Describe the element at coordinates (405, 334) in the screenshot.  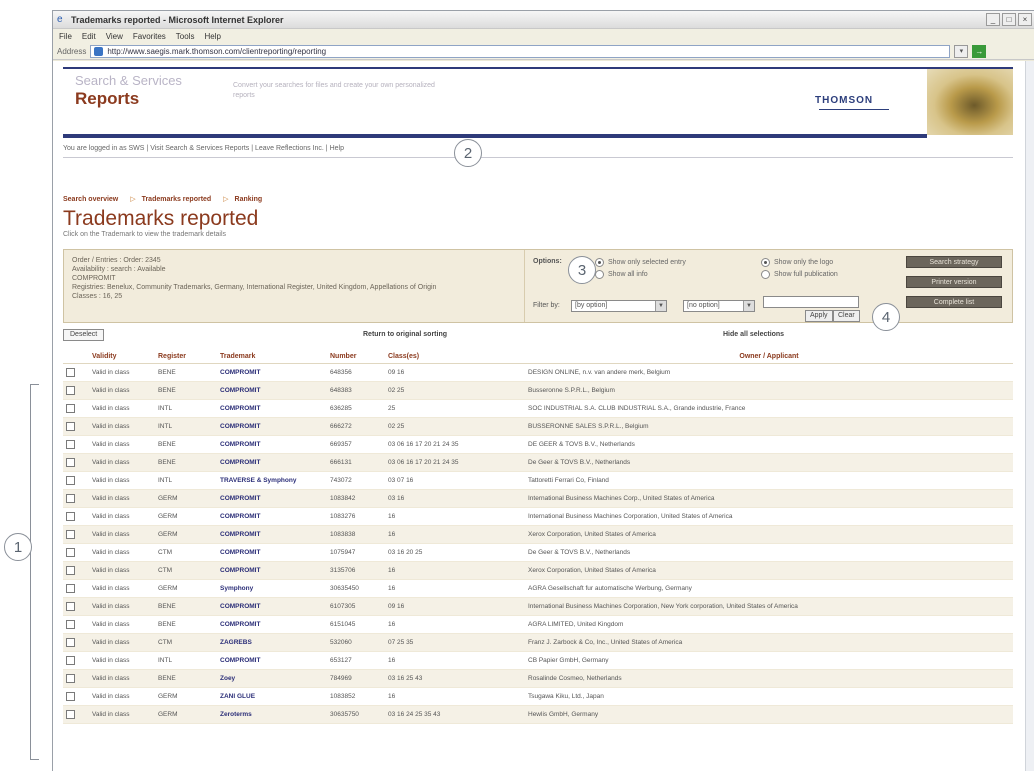
I see `original-sorting-link: Return to original sorting` at that location.